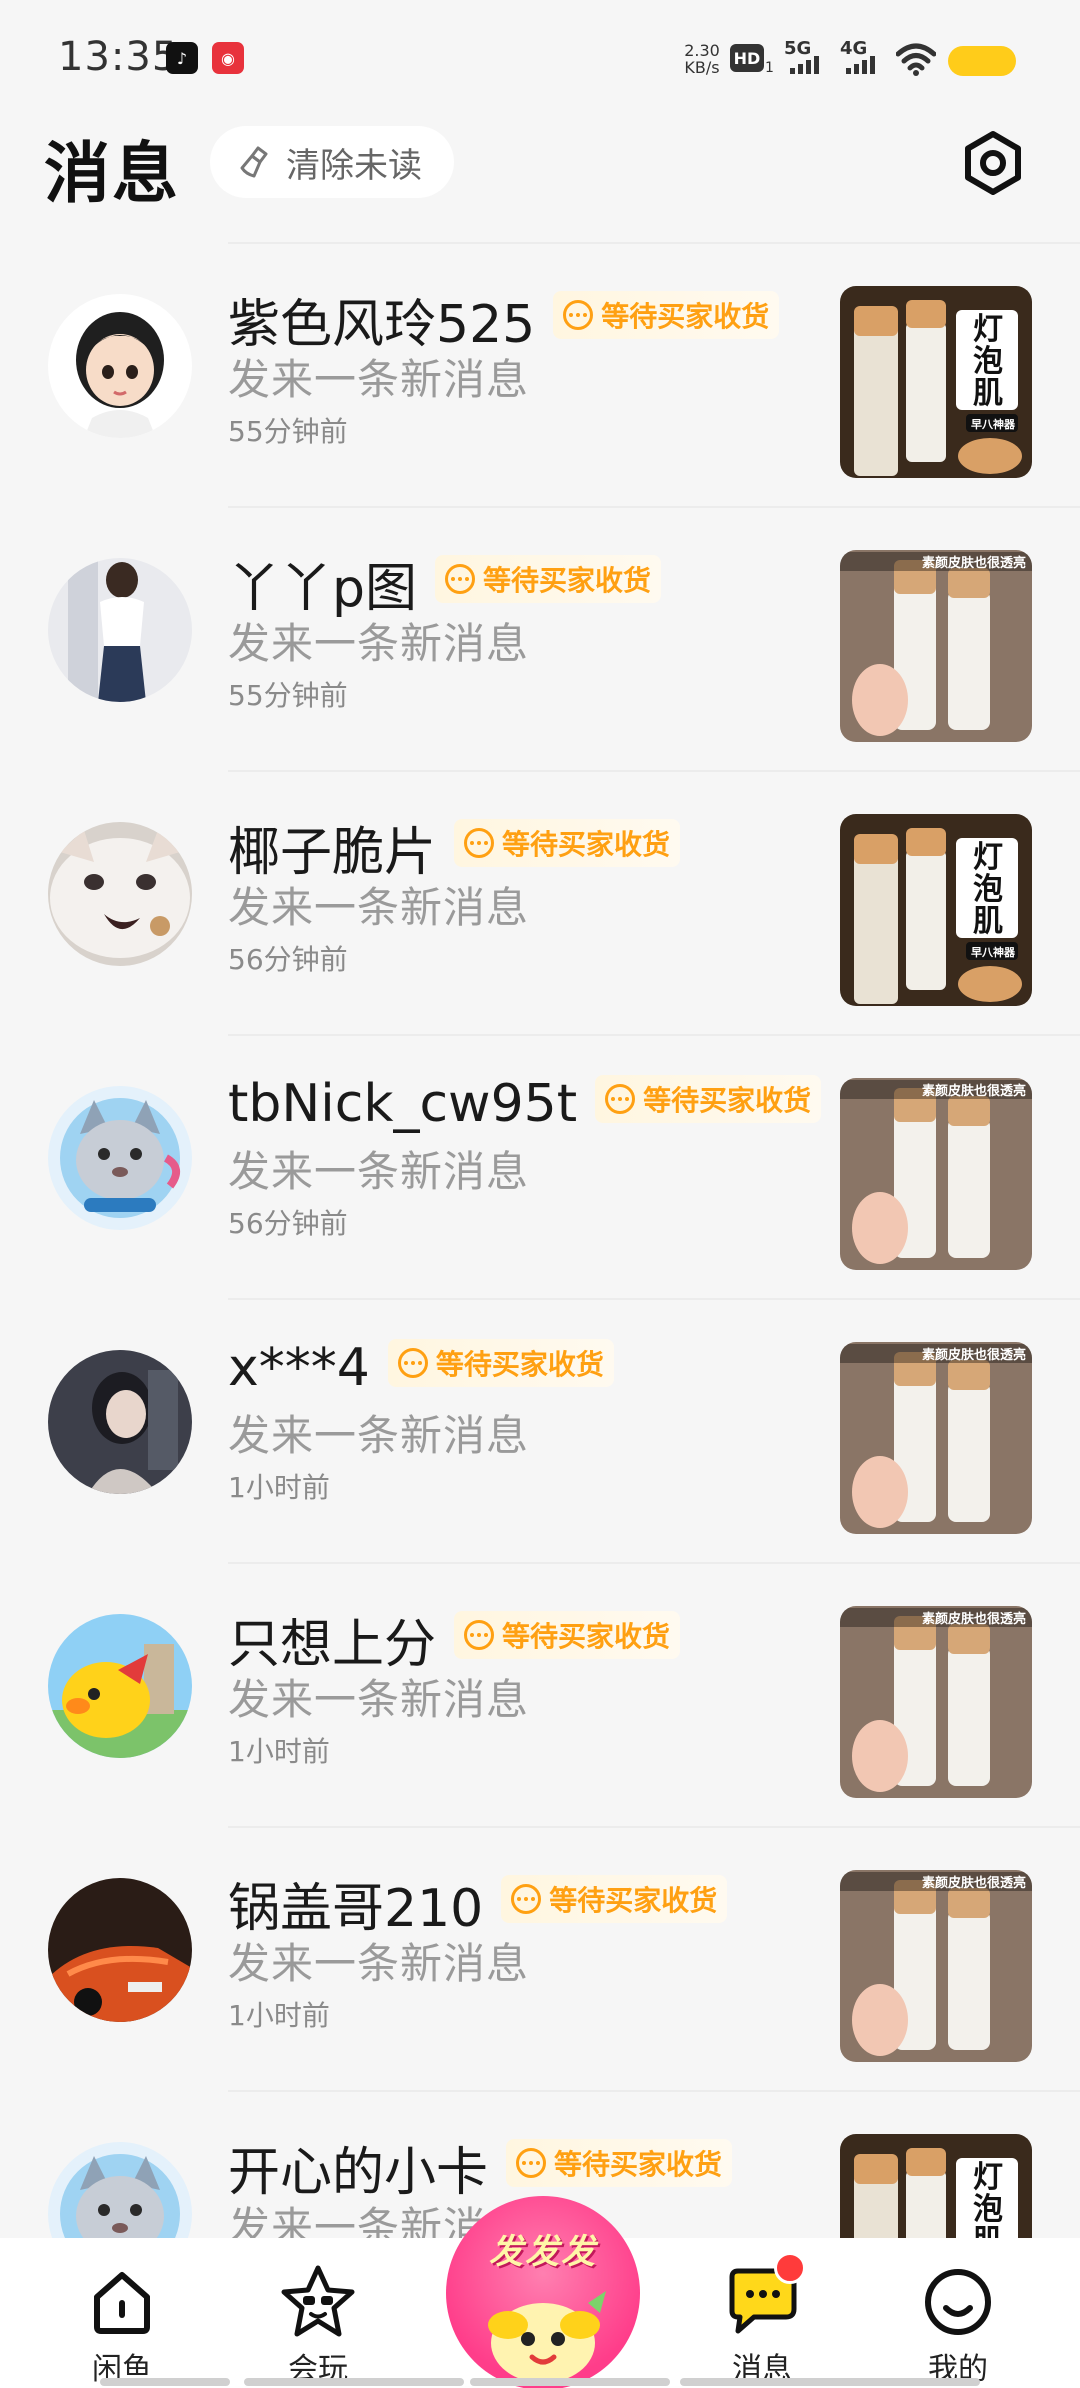 This screenshot has height=2388, width=1080. Describe the element at coordinates (540, 376) in the screenshot. I see `message-item: 紫色风玲525 等待买家收货 发来一条新消息 55分钟前 灯泡肌 早八神器` at that location.